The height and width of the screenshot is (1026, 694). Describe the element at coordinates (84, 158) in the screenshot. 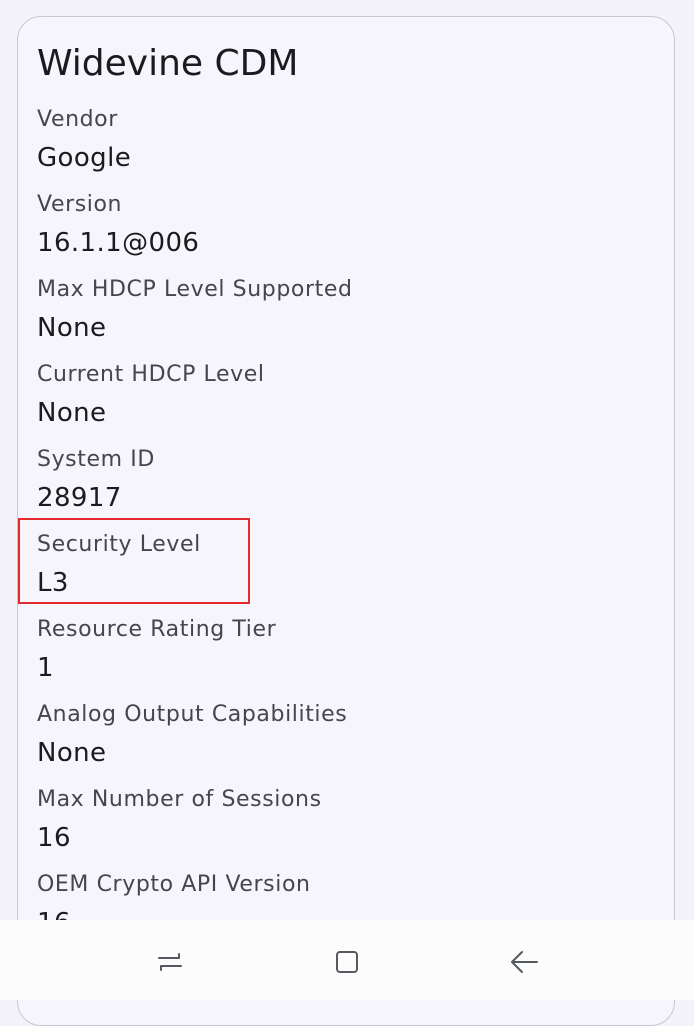

I see `property-value: Google` at that location.